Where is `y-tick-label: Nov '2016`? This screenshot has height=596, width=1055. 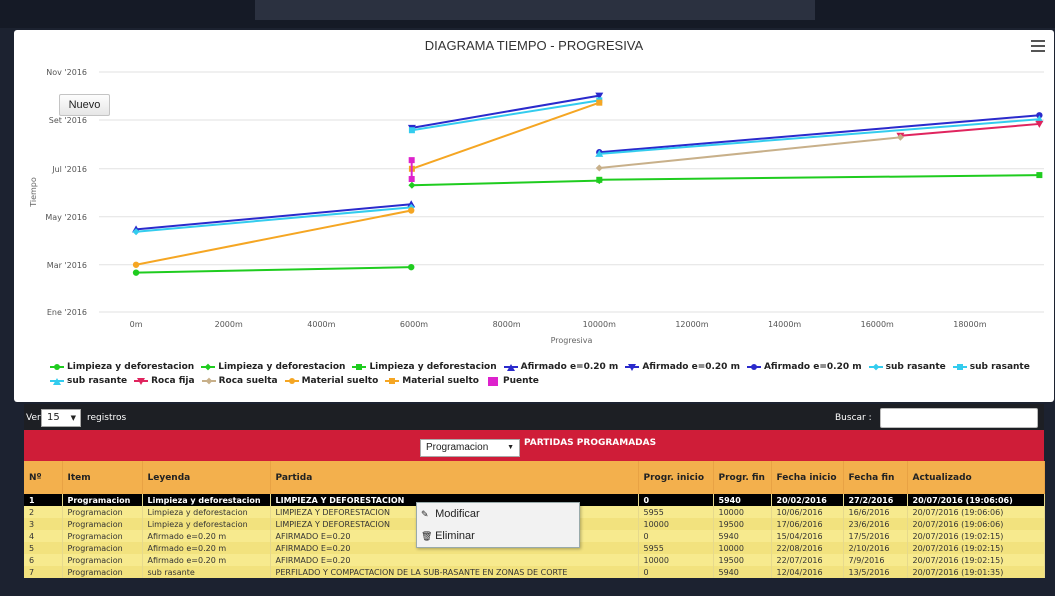 y-tick-label: Nov '2016 is located at coordinates (66, 72).